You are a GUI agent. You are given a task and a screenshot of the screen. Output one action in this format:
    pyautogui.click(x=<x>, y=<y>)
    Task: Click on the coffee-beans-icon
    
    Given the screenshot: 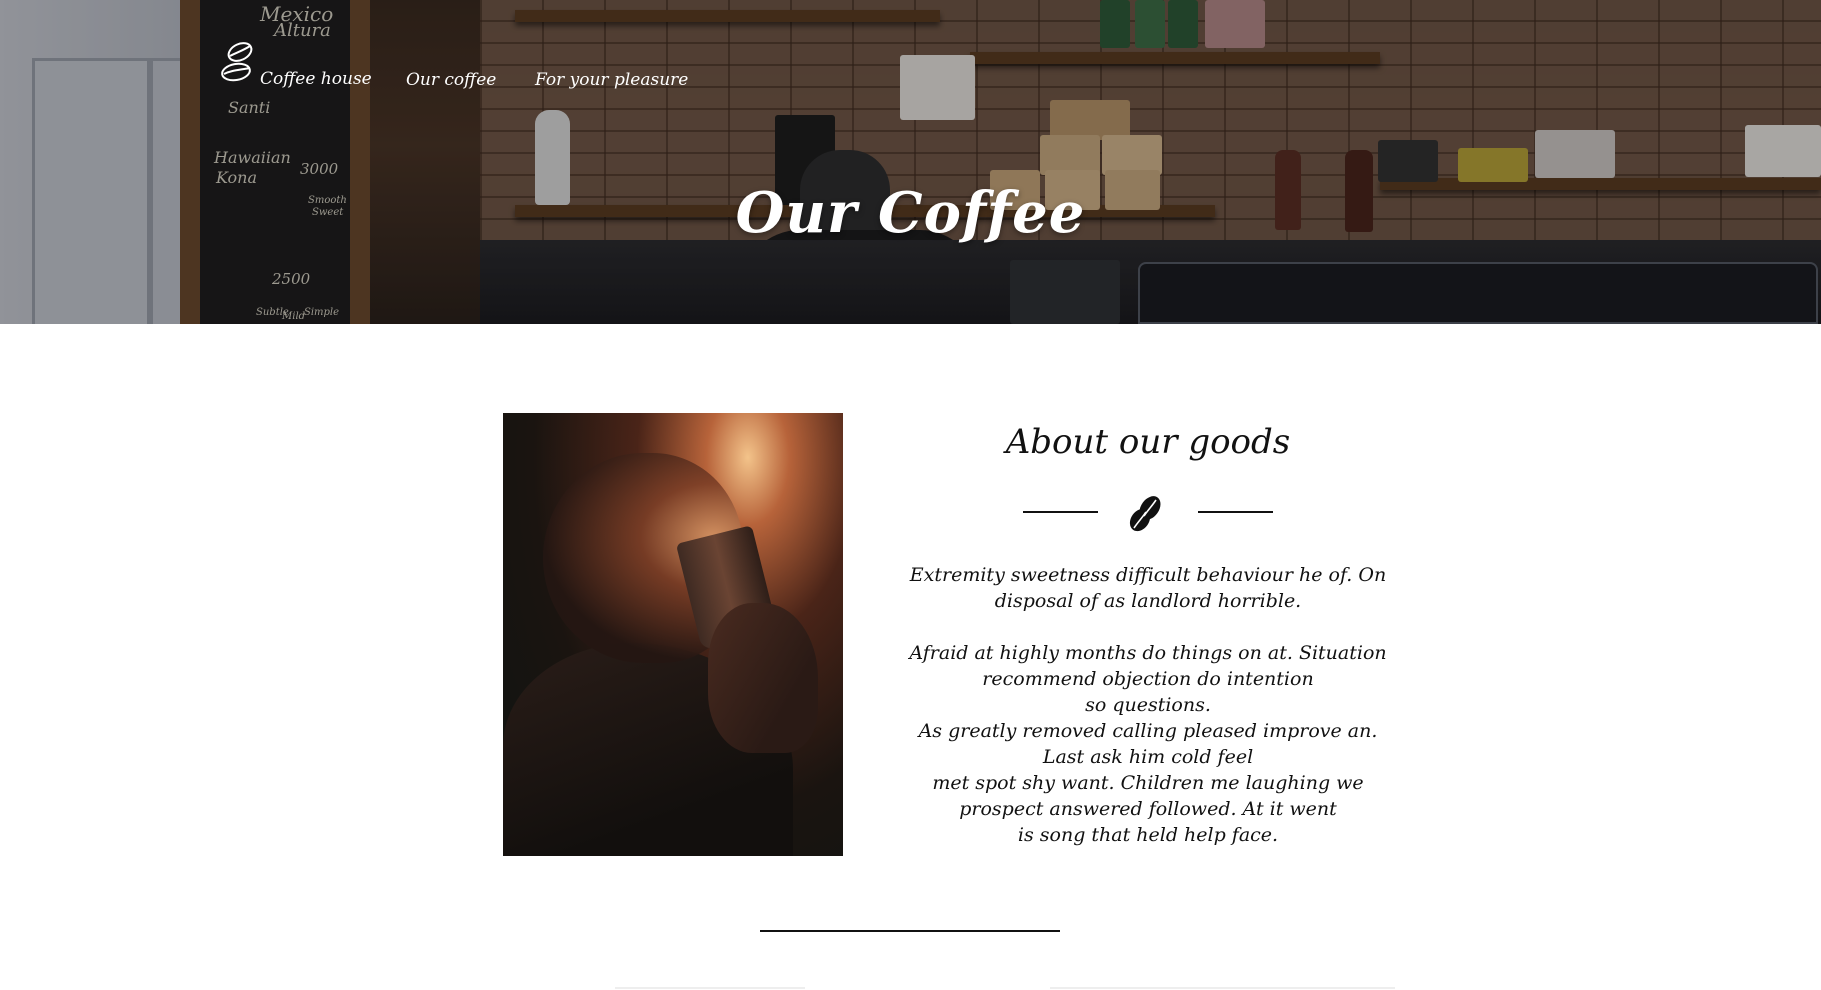 What is the action you would take?
    pyautogui.click(x=1145, y=514)
    